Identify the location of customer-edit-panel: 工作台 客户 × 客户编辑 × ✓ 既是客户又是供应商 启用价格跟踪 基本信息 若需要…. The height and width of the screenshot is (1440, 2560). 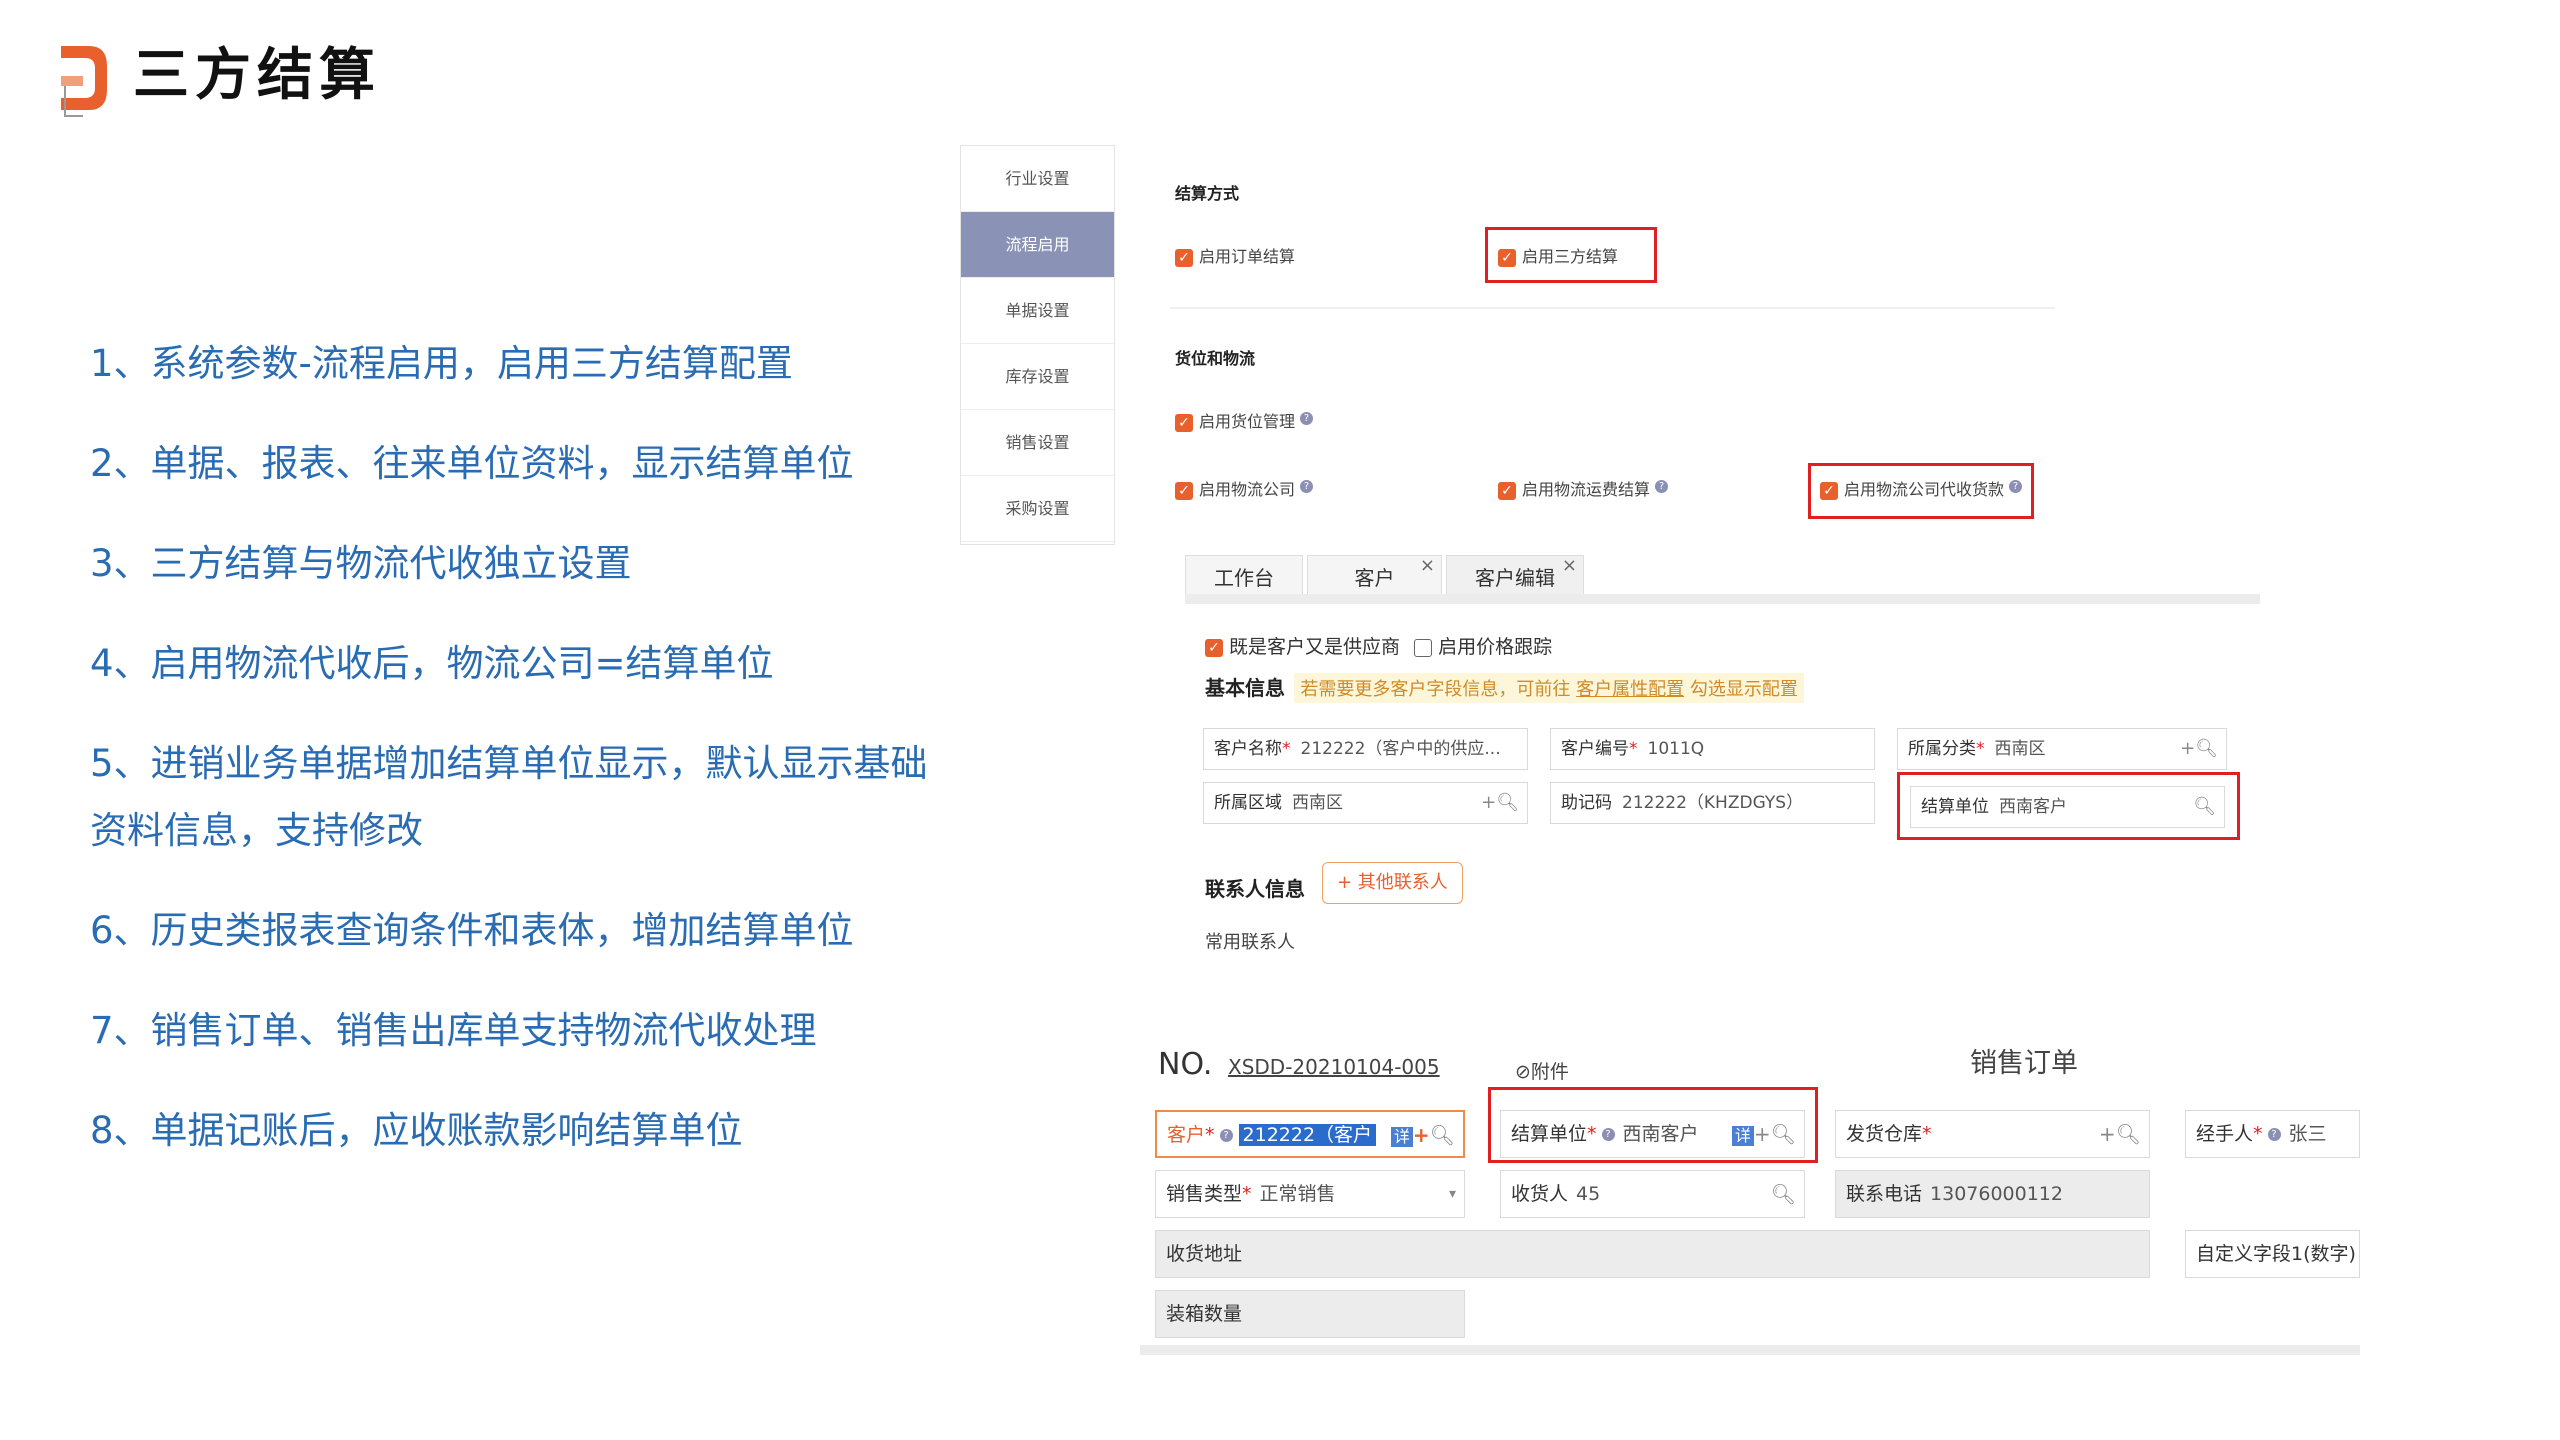
(1722, 760).